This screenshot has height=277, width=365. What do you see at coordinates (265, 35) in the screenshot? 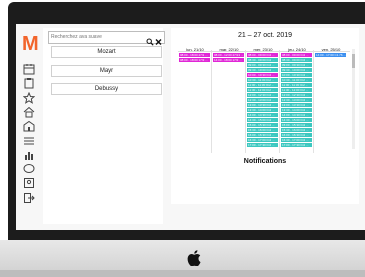
I see `calendar-title: 21 – 27 oct. 2019` at bounding box center [265, 35].